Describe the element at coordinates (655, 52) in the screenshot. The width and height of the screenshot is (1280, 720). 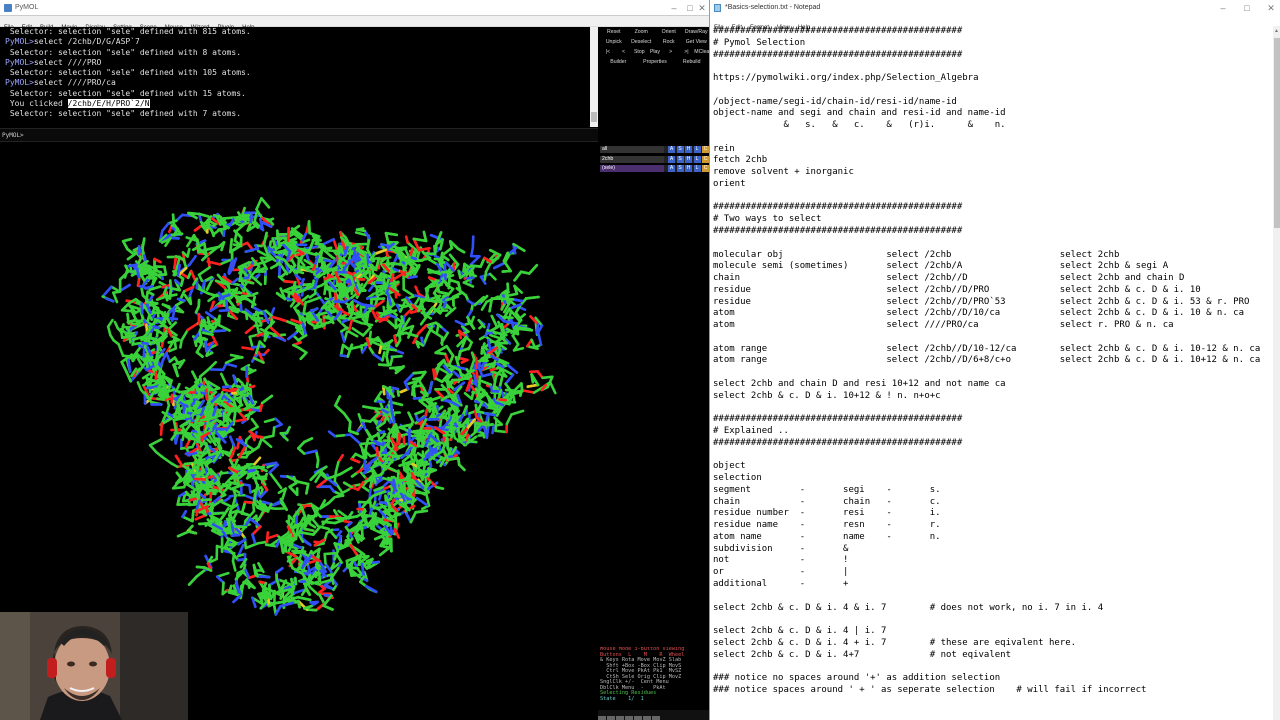
I see `control-button-play: Play` at that location.